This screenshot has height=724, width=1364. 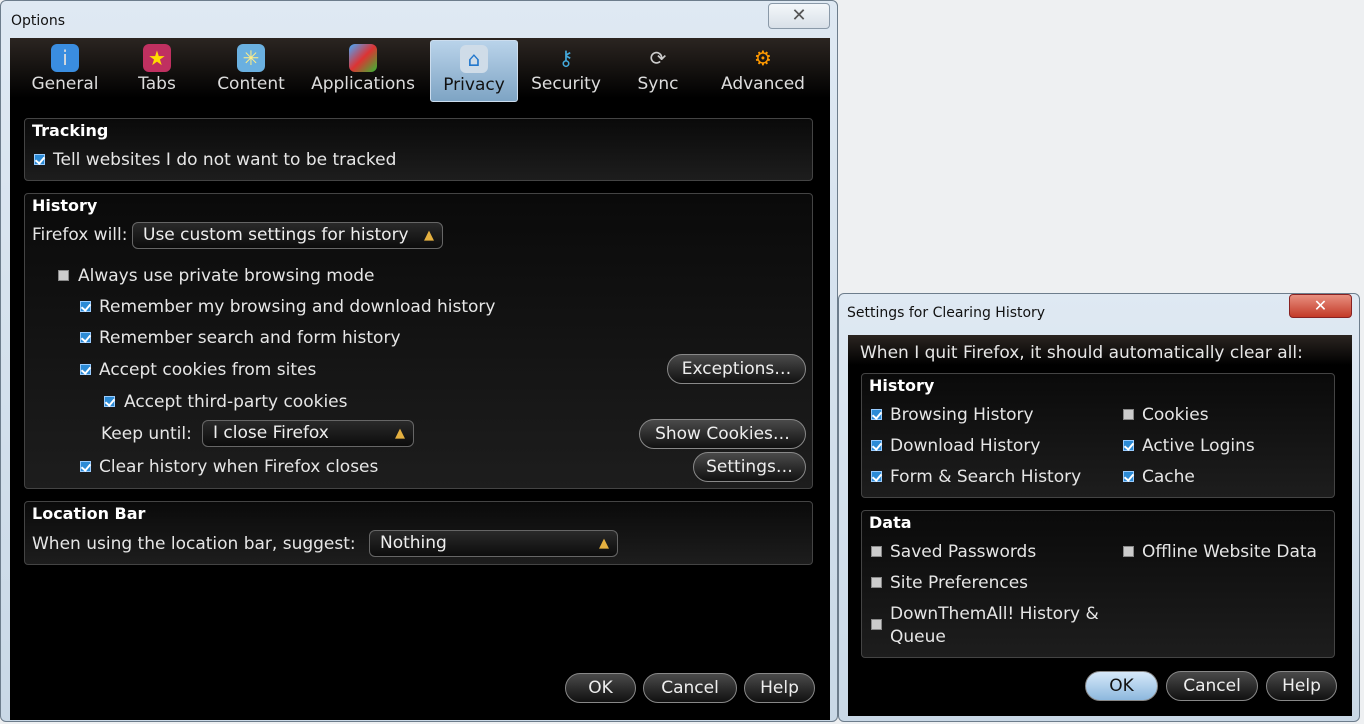 What do you see at coordinates (363, 58) in the screenshot?
I see `applications-icon` at bounding box center [363, 58].